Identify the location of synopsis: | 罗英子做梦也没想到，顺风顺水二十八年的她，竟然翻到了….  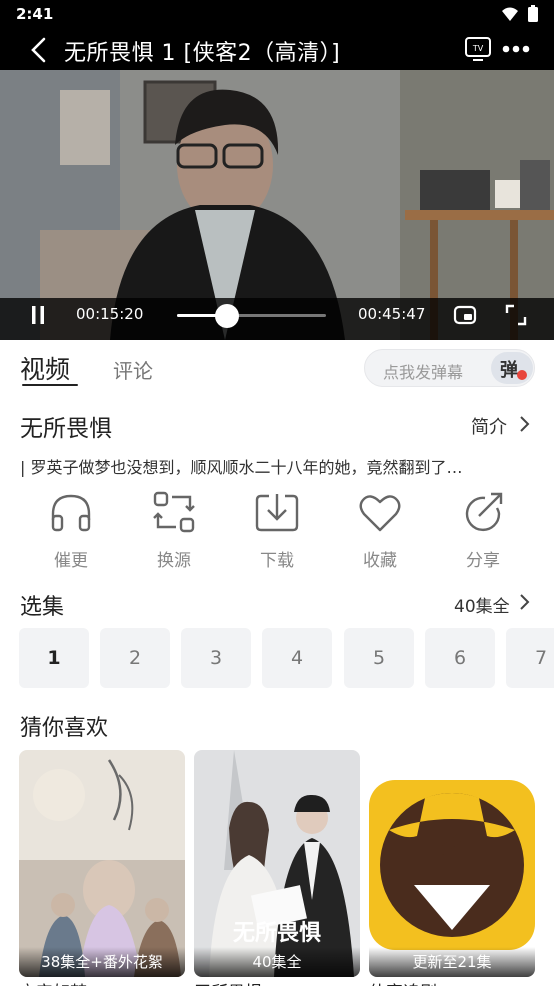
(280, 466).